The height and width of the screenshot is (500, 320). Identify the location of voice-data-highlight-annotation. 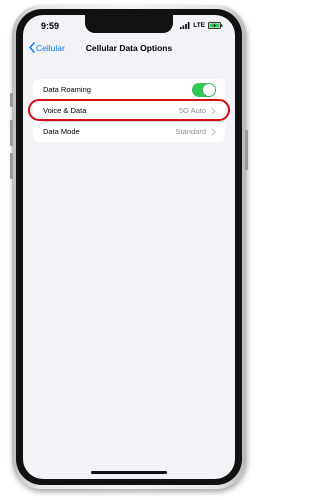
(129, 110).